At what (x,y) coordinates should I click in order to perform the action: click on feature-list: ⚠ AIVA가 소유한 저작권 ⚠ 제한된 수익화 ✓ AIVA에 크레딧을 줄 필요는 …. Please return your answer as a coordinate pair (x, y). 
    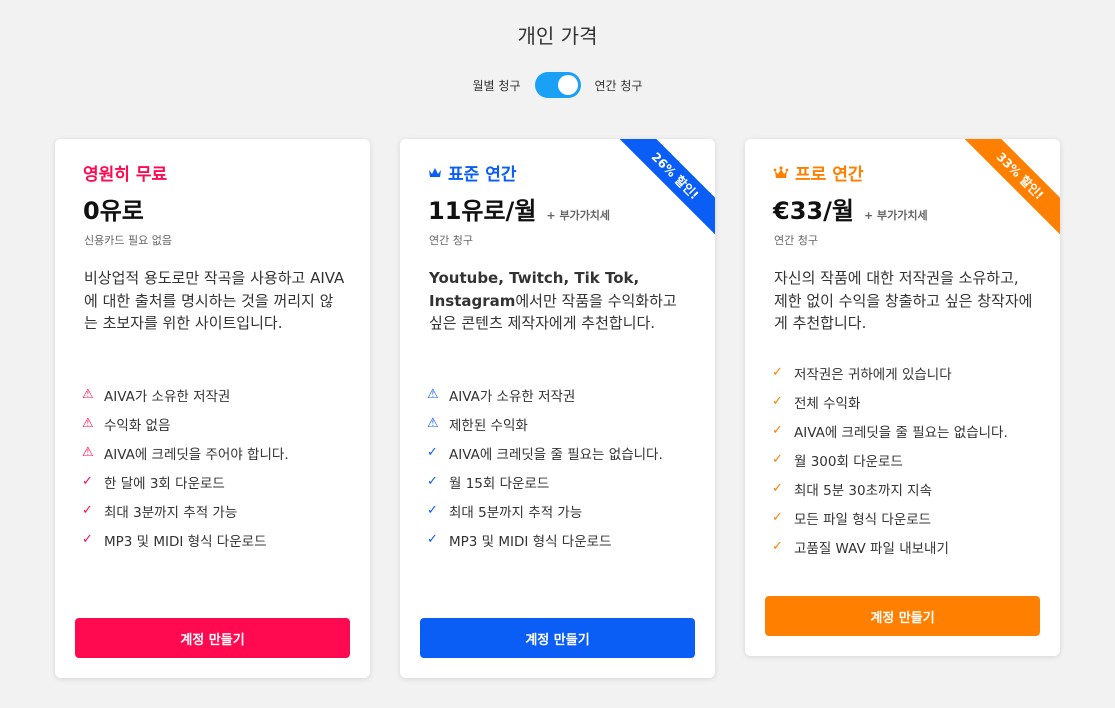
    Looking at the image, I should click on (567, 467).